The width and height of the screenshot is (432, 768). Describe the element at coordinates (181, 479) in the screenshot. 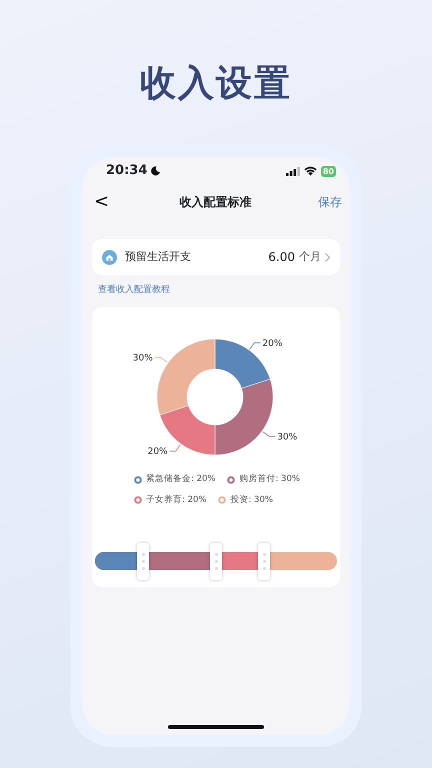

I see `legend-label: 紧急储备金: 20%` at that location.